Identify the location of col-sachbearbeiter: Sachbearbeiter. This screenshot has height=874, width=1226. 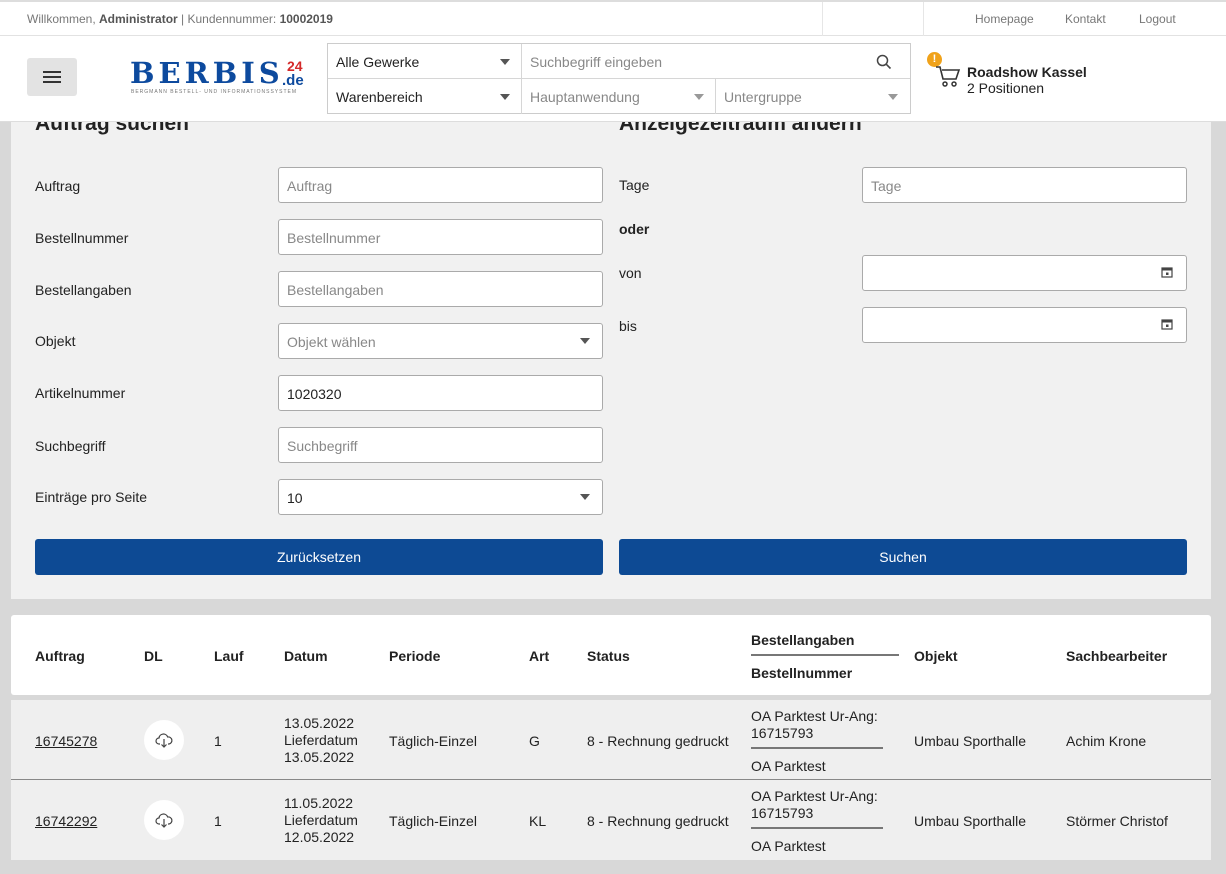
(1116, 656).